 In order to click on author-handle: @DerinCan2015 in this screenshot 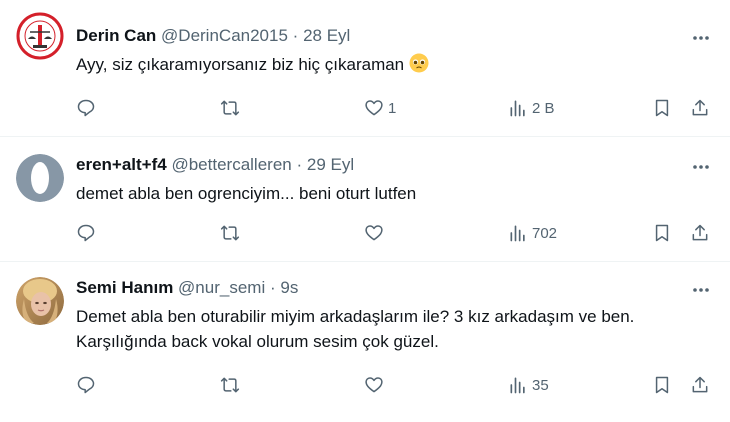, I will do `click(224, 35)`.